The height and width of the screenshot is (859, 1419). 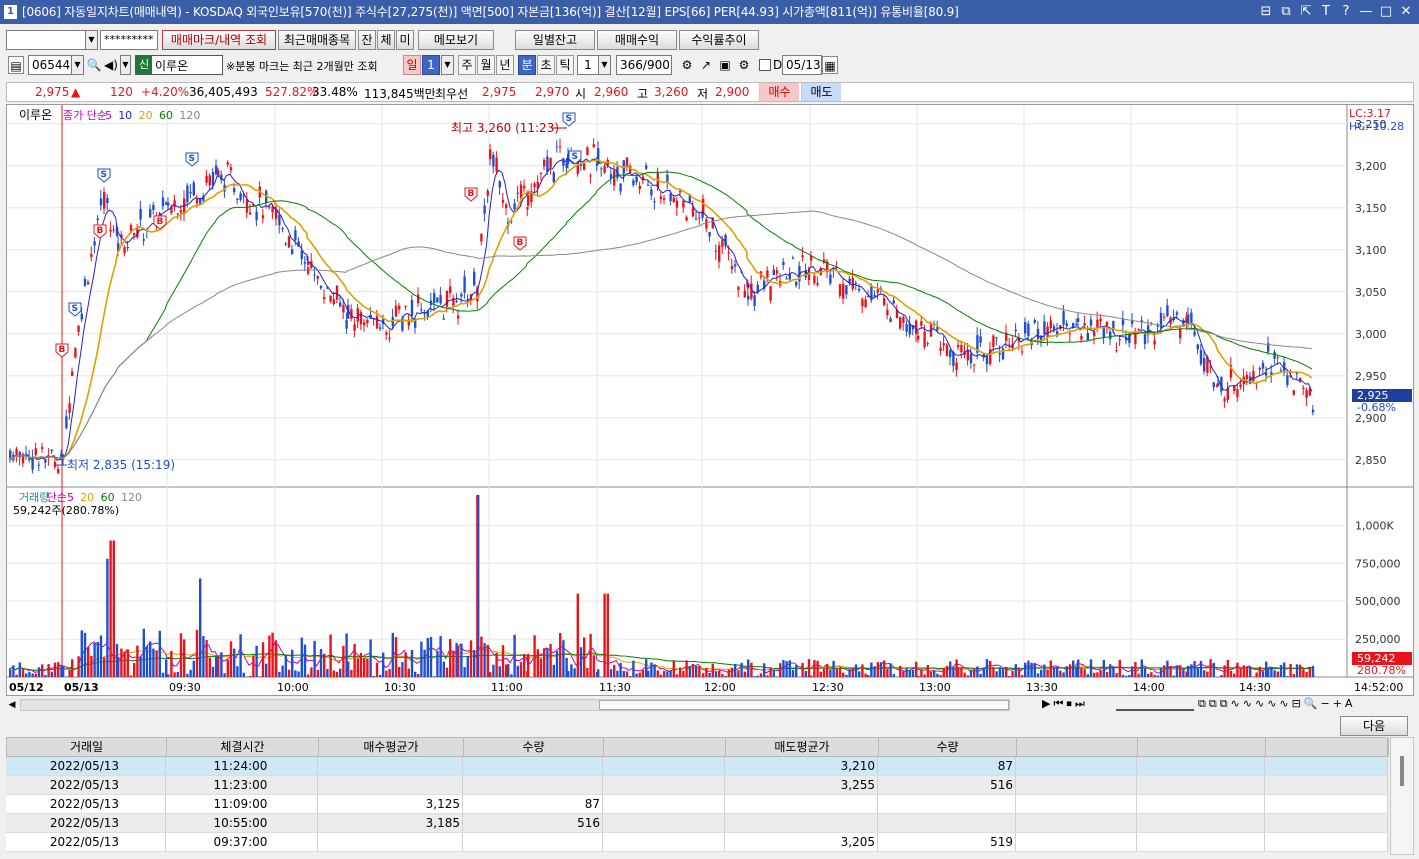 I want to click on speaker-dropdown: ▼, so click(x=125, y=65).